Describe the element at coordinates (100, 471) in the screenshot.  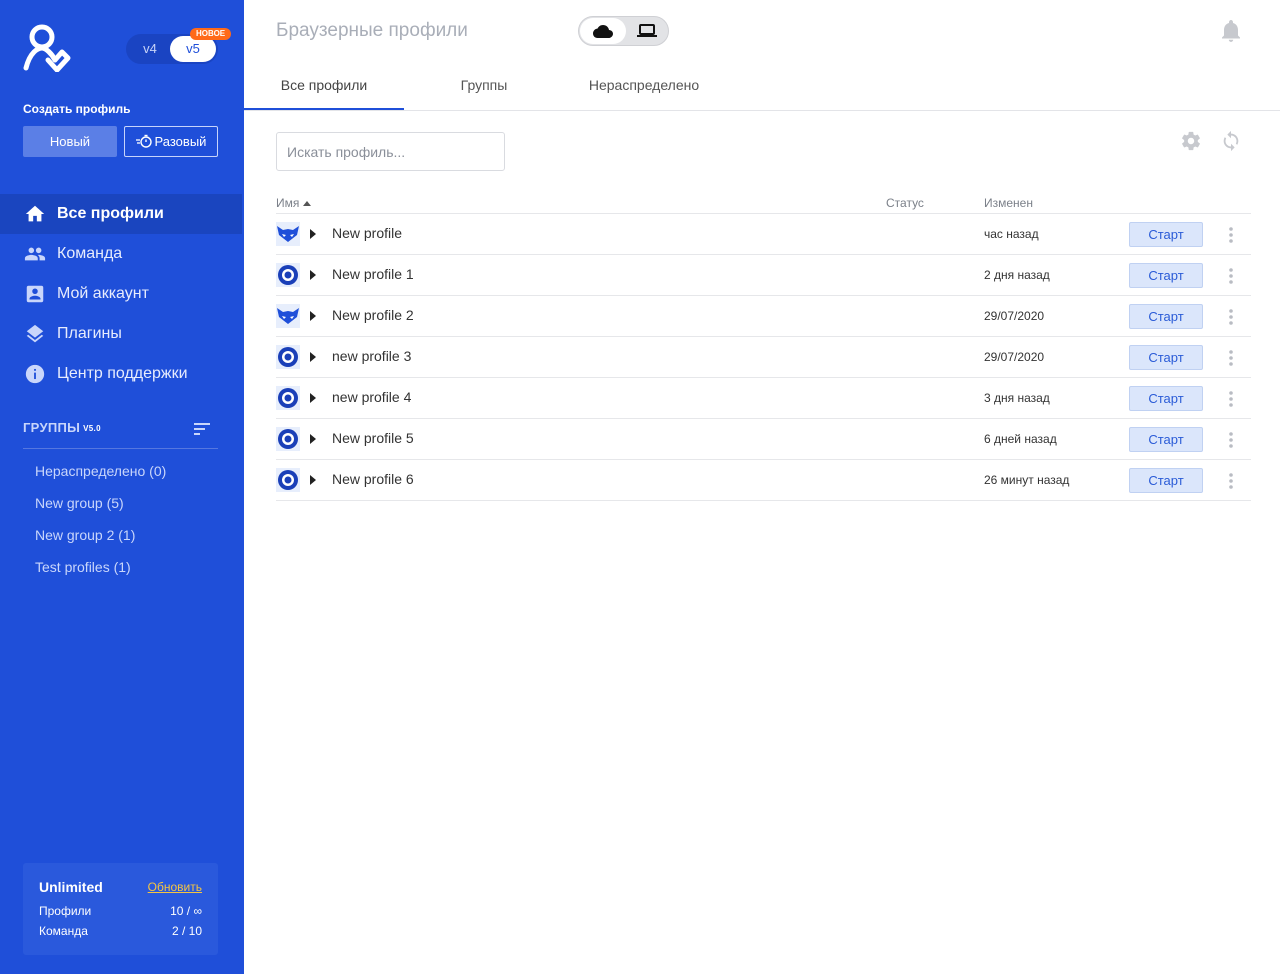
I see `group-item-unassigned: Нераспределено (0)` at that location.